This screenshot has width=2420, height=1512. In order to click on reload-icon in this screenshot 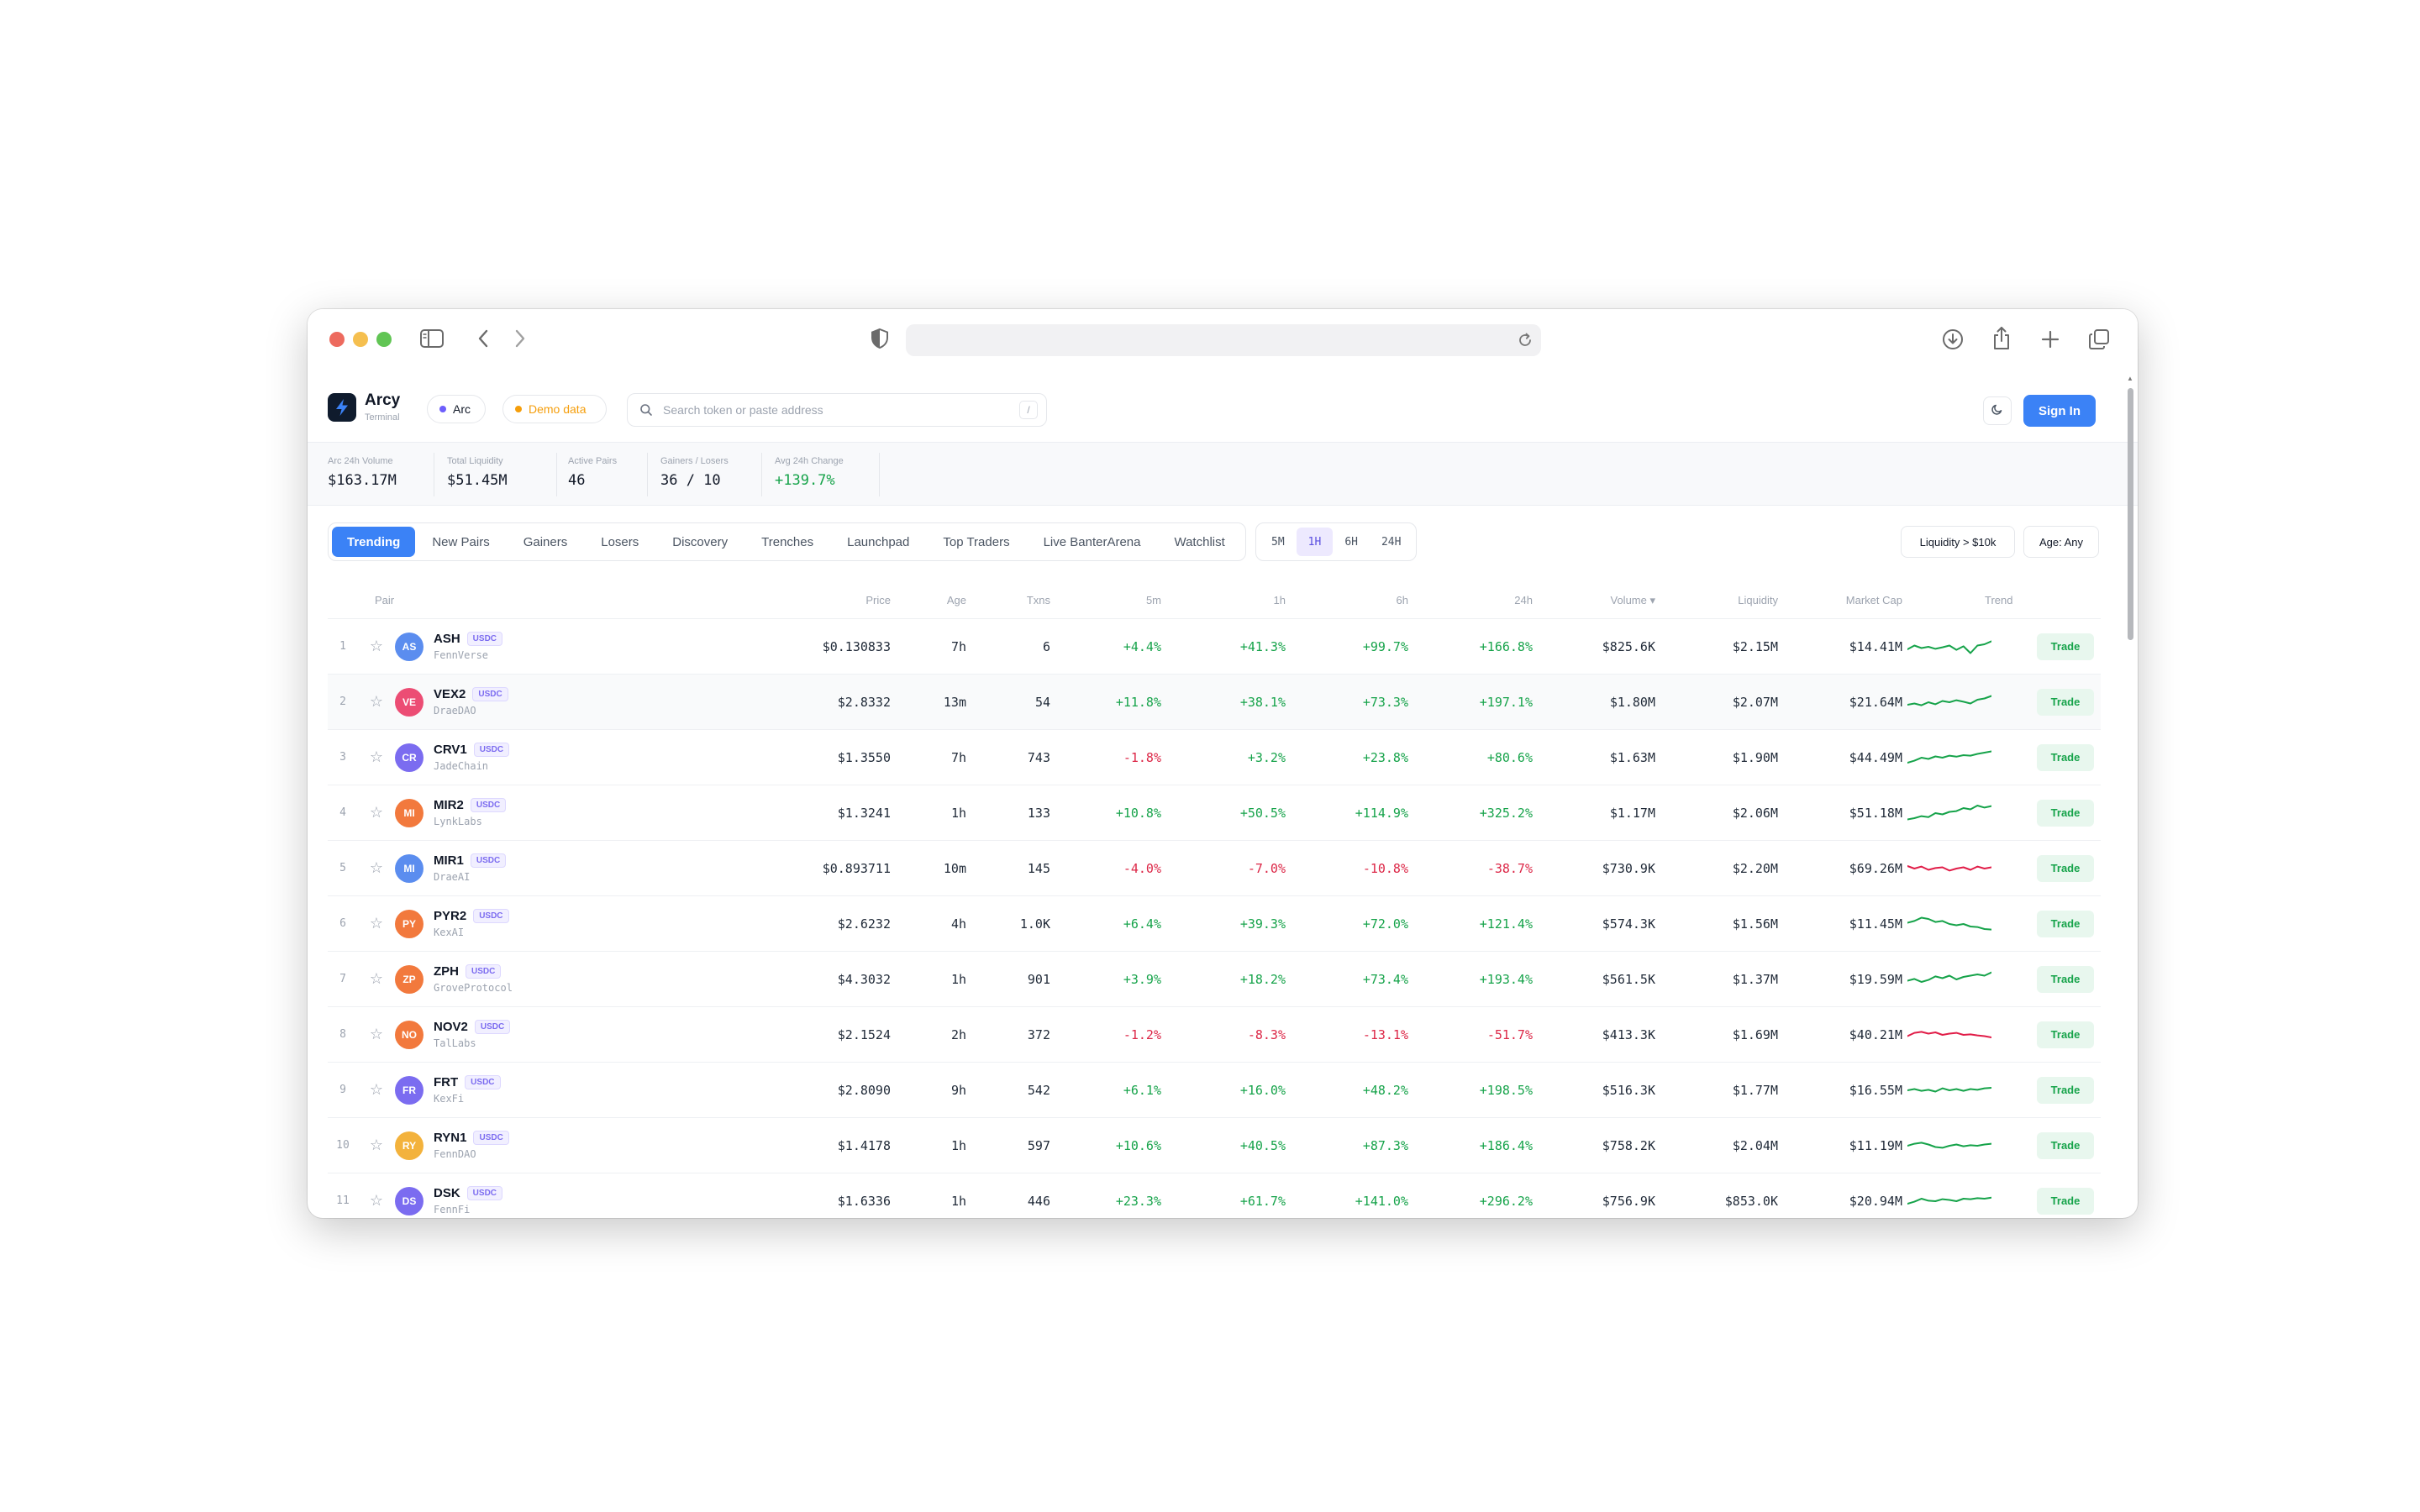, I will do `click(1525, 342)`.